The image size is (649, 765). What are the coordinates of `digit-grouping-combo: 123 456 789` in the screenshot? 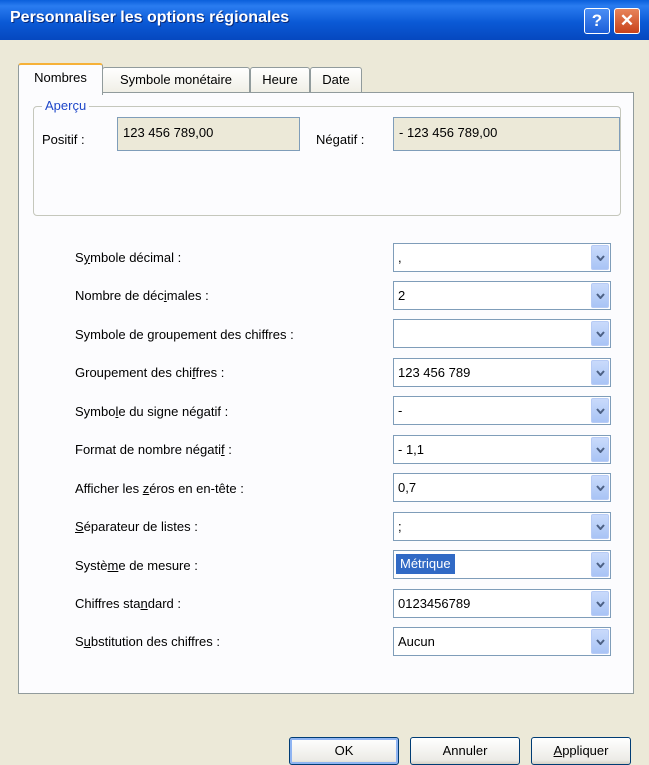 It's located at (502, 372).